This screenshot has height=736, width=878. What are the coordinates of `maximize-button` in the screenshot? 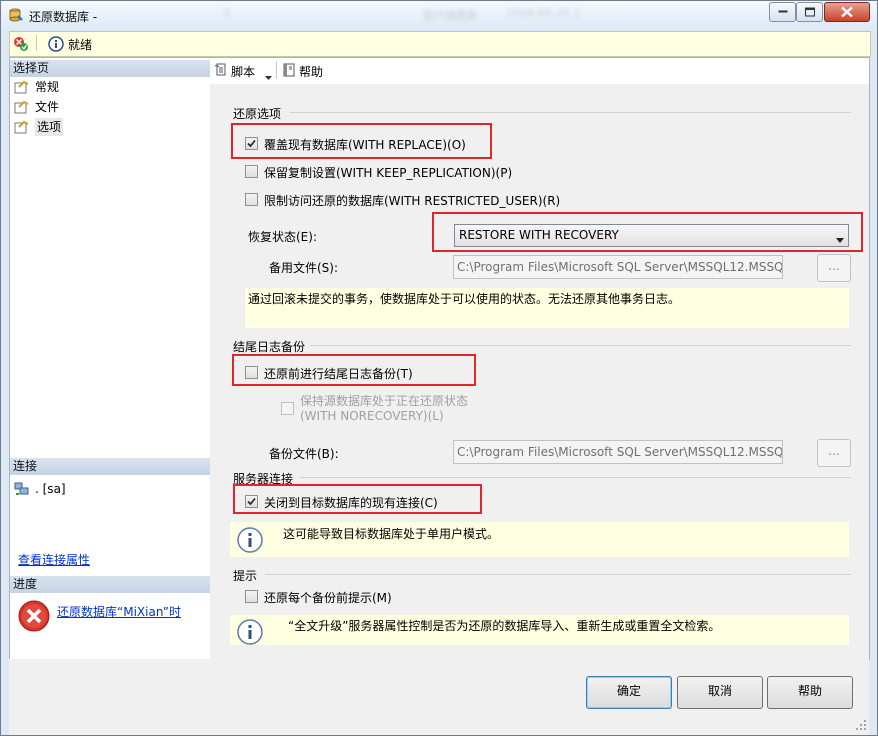 It's located at (809, 12).